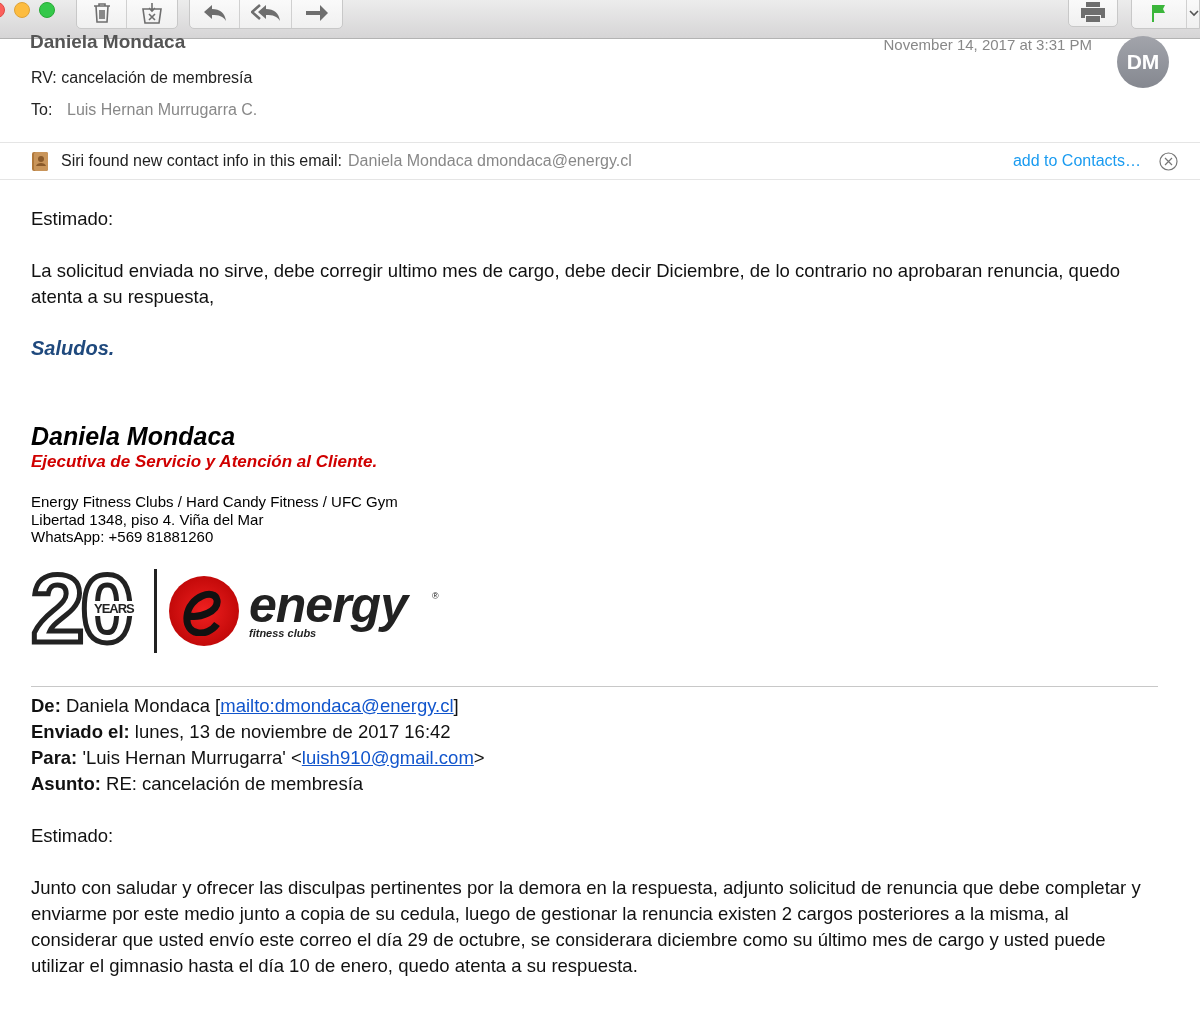 The image size is (1200, 1012). Describe the element at coordinates (134, 436) in the screenshot. I see `signature-name: Daniela Mondaca` at that location.